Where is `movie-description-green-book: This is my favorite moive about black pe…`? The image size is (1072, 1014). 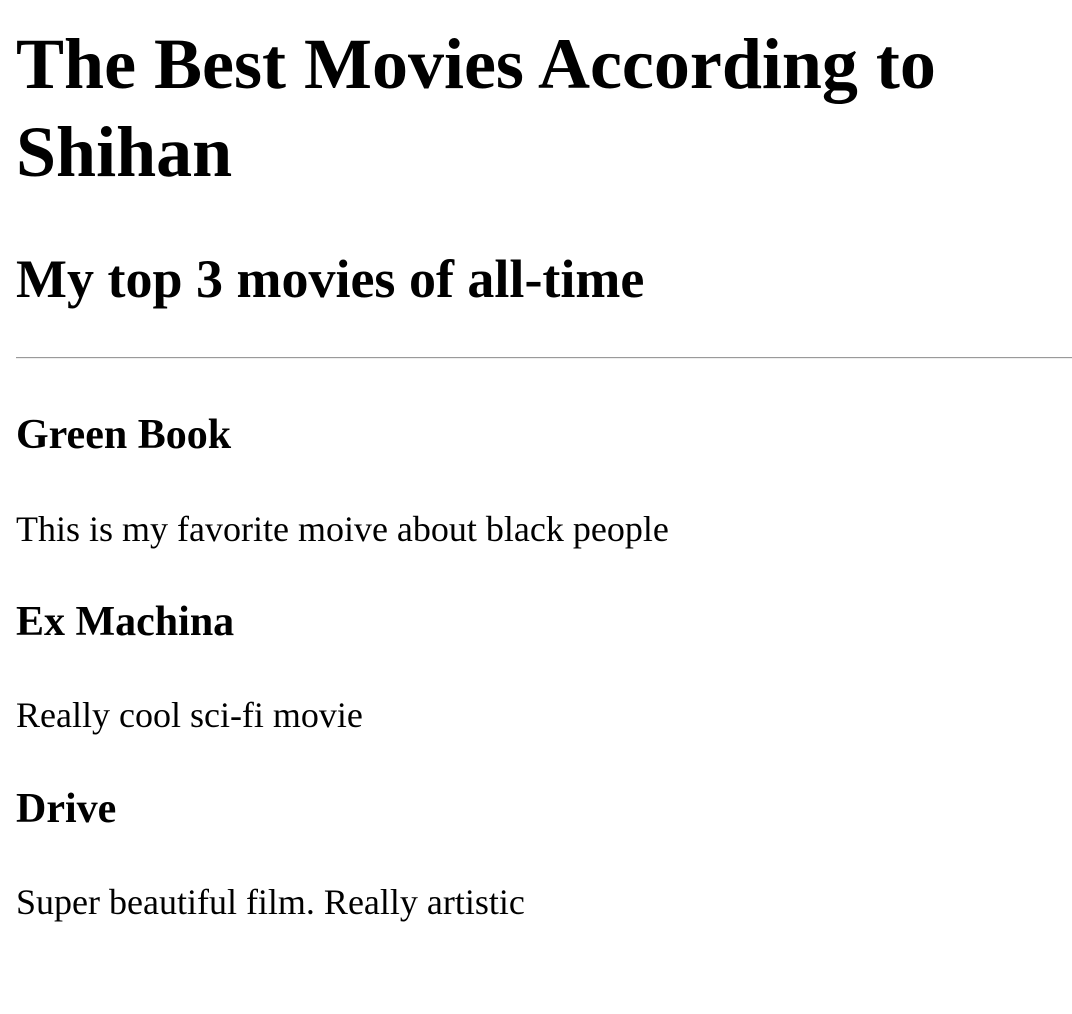 movie-description-green-book: This is my favorite moive about black pe… is located at coordinates (342, 529).